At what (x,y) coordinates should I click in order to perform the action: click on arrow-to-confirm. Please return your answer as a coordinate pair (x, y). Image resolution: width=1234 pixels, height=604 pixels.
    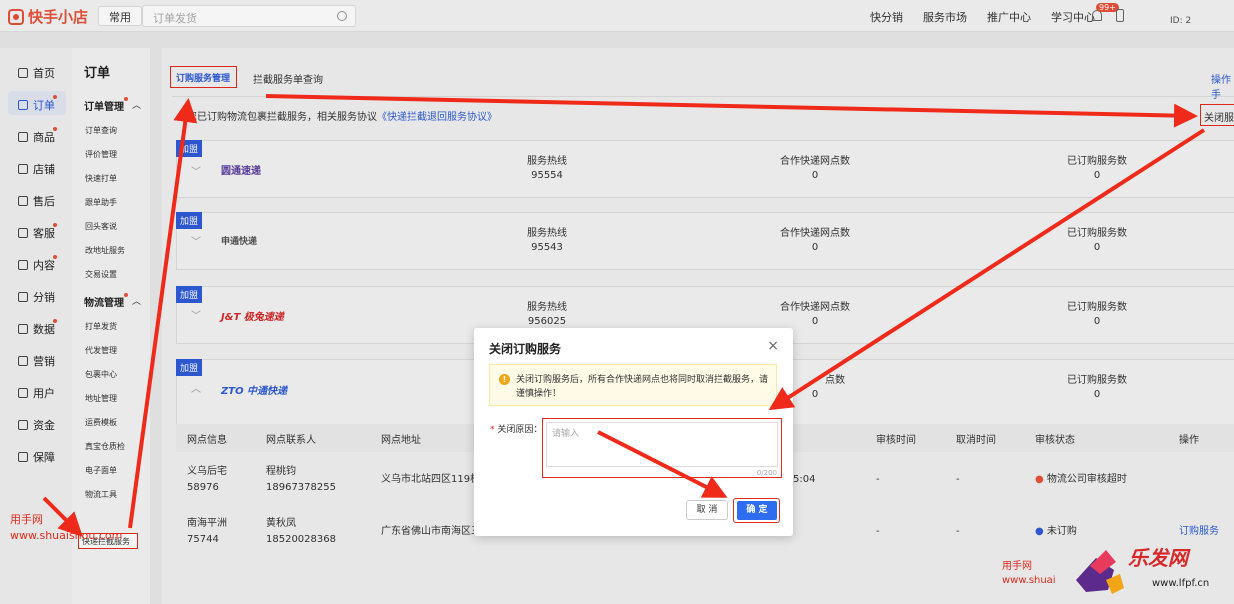
    Looking at the image, I should click on (662, 464).